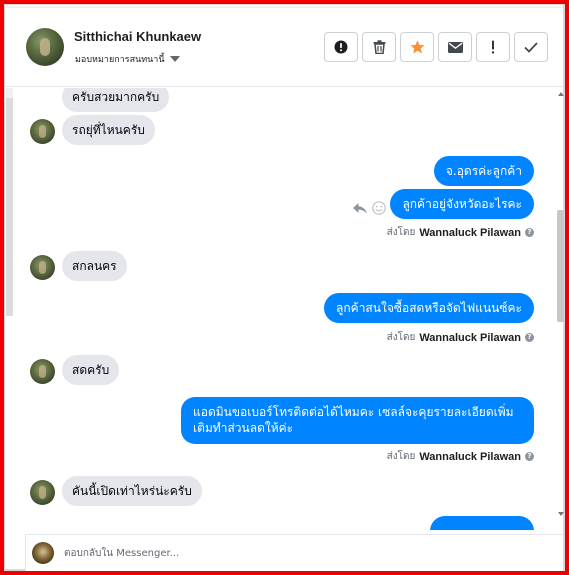 The width and height of the screenshot is (569, 575). What do you see at coordinates (137, 36) in the screenshot?
I see `contact-name: Sitthichai Khunkaew` at bounding box center [137, 36].